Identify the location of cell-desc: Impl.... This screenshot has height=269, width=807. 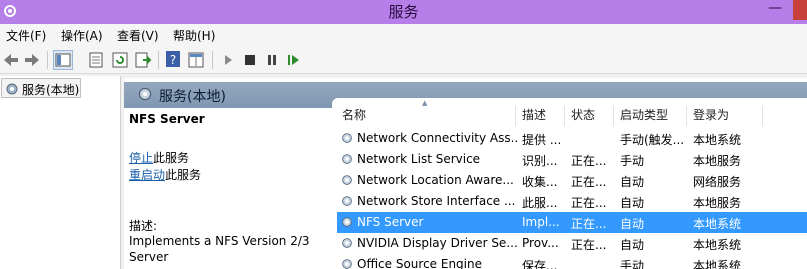
(541, 222).